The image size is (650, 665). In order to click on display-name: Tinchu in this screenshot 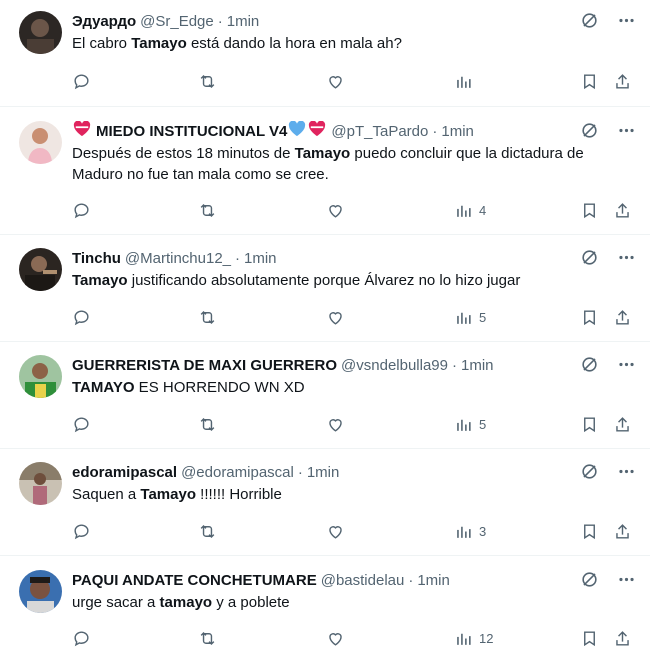, I will do `click(96, 258)`.